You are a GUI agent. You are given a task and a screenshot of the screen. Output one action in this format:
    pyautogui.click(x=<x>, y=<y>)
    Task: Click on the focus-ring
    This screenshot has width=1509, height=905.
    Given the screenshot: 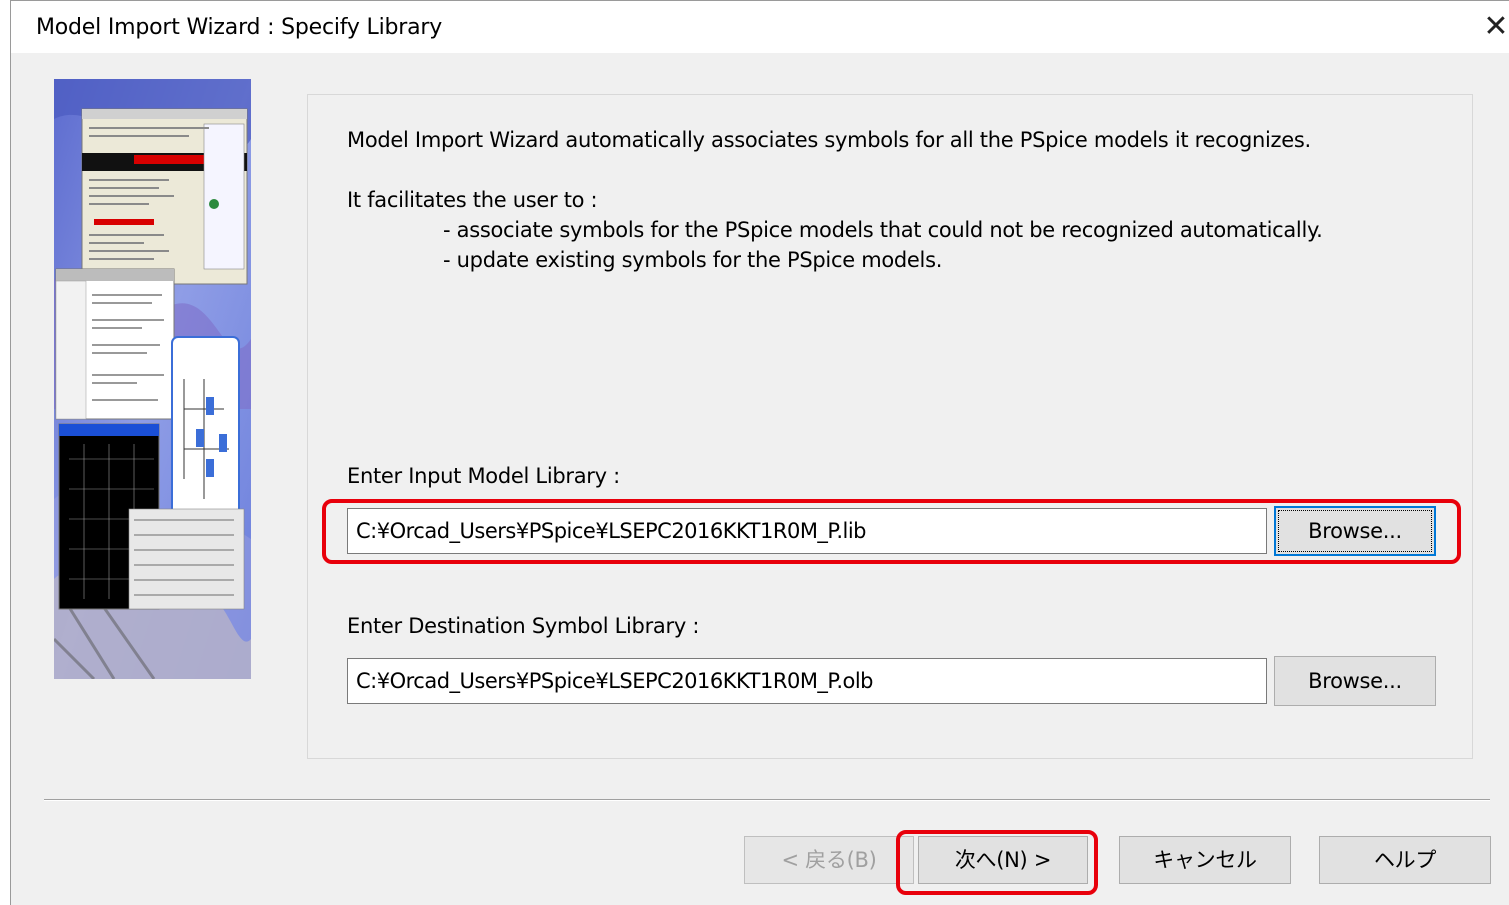 What is the action you would take?
    pyautogui.click(x=1355, y=531)
    